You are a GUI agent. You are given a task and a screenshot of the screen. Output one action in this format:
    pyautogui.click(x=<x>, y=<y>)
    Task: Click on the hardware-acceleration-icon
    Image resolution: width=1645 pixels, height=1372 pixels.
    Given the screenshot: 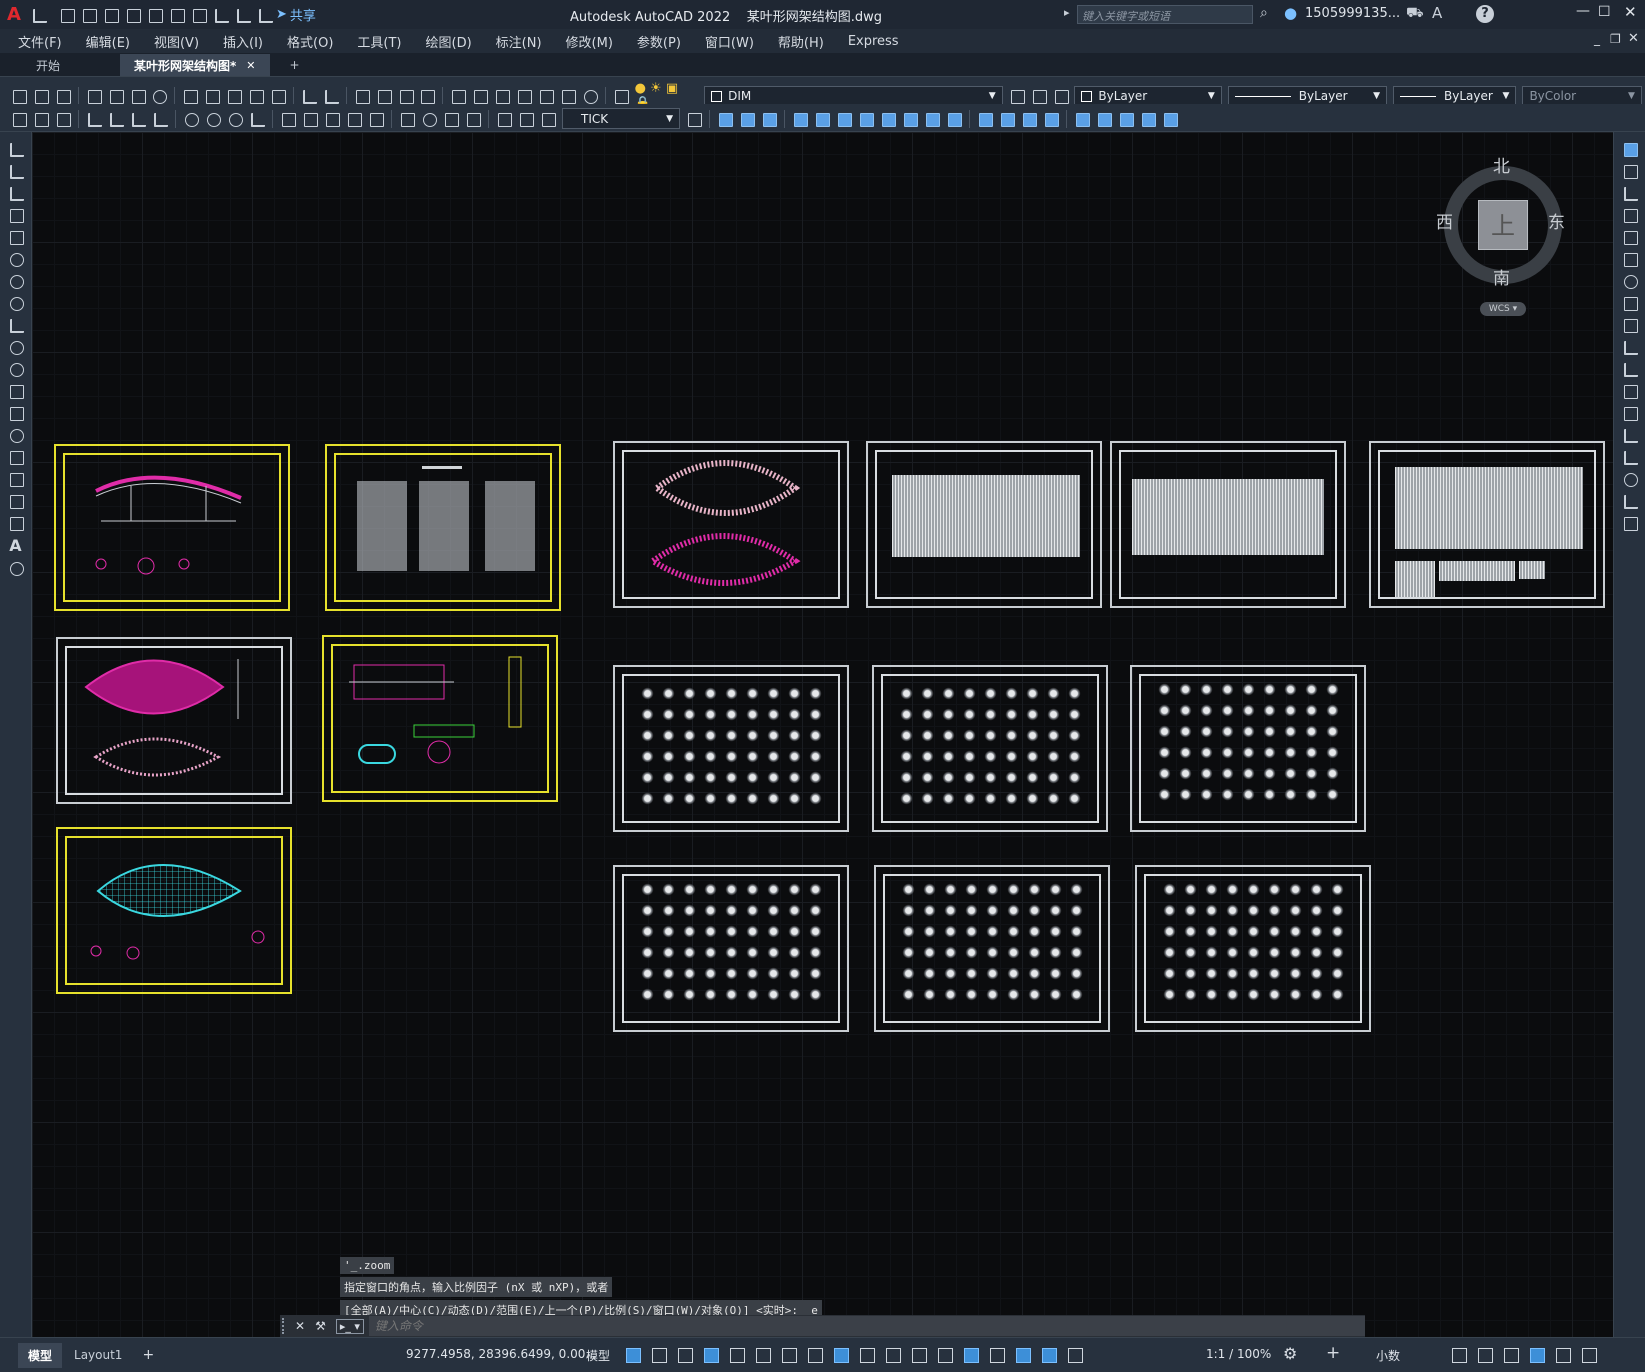 What is the action you would take?
    pyautogui.click(x=1537, y=1355)
    